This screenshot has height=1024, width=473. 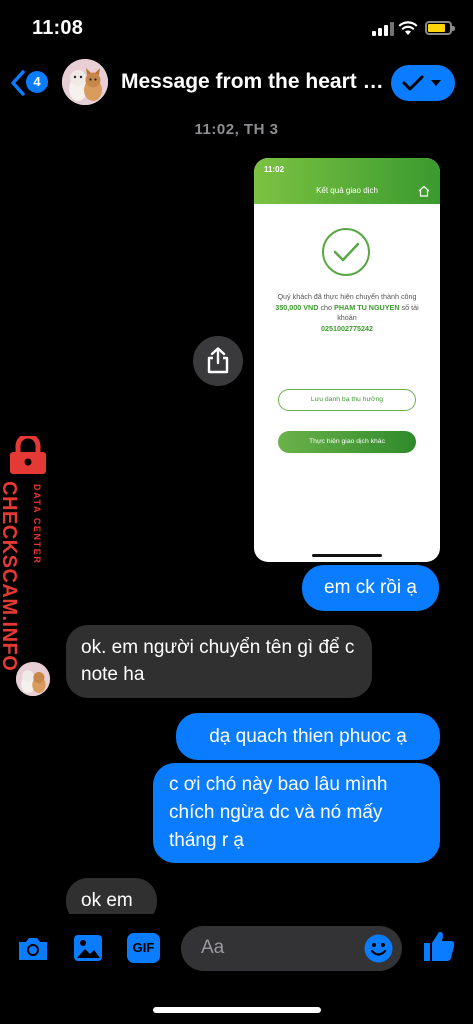 I want to click on message-outgoing: em ck rồi ạ, so click(x=370, y=588).